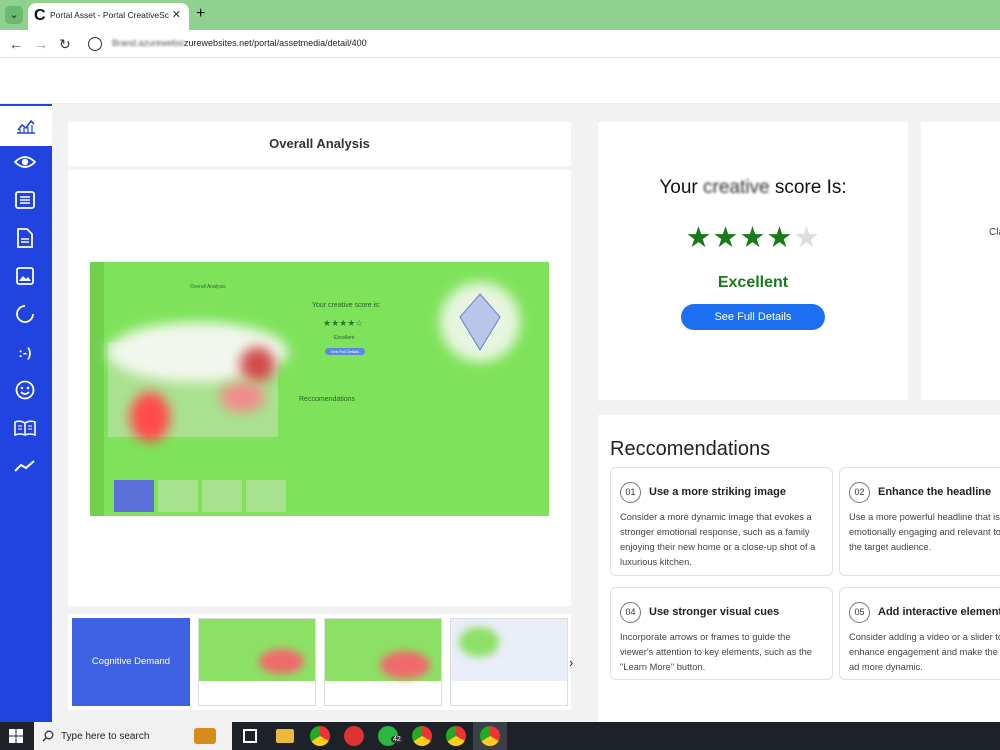  I want to click on site-info-icon, so click(95, 44).